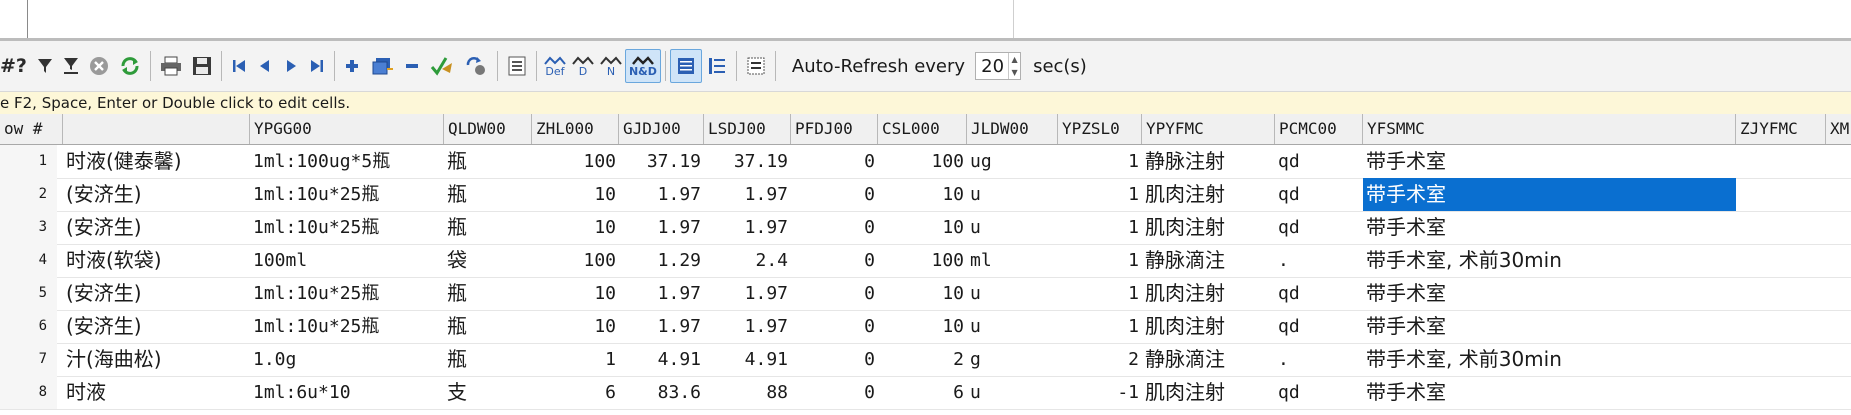  Describe the element at coordinates (922, 260) in the screenshot. I see `cell-csl000: 100` at that location.